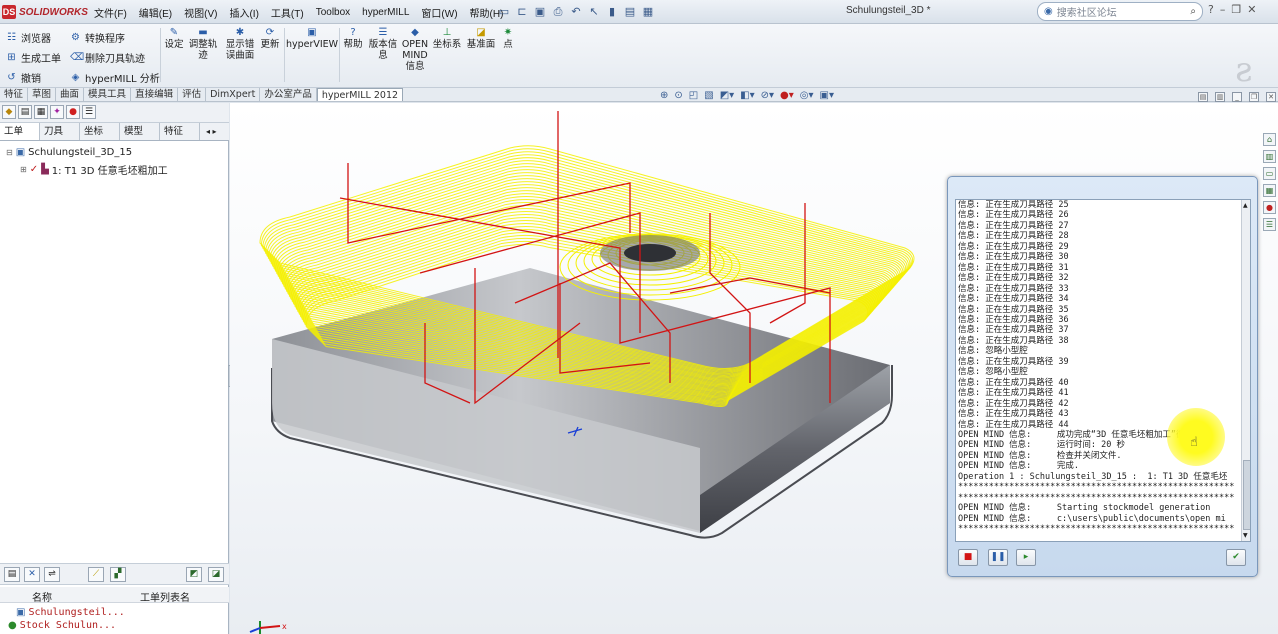 The height and width of the screenshot is (634, 1278). What do you see at coordinates (1048, 11) in the screenshot?
I see `search-scope-icon: ◉` at bounding box center [1048, 11].